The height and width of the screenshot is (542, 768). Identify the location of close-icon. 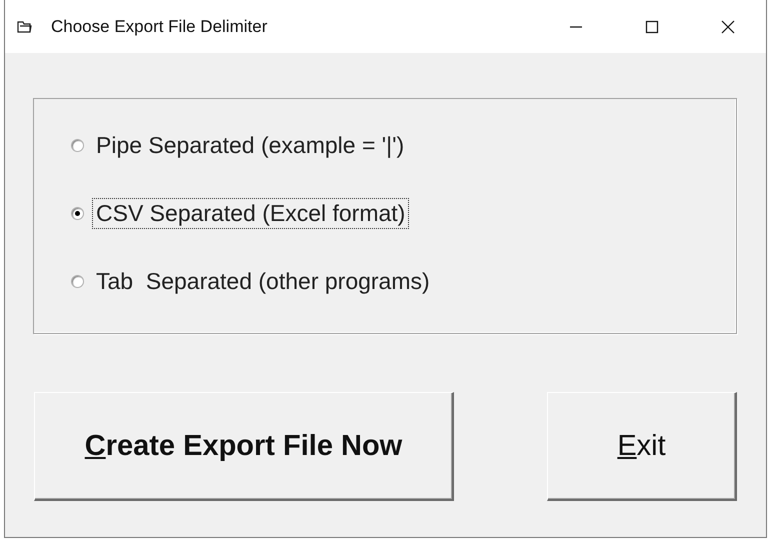
(728, 27).